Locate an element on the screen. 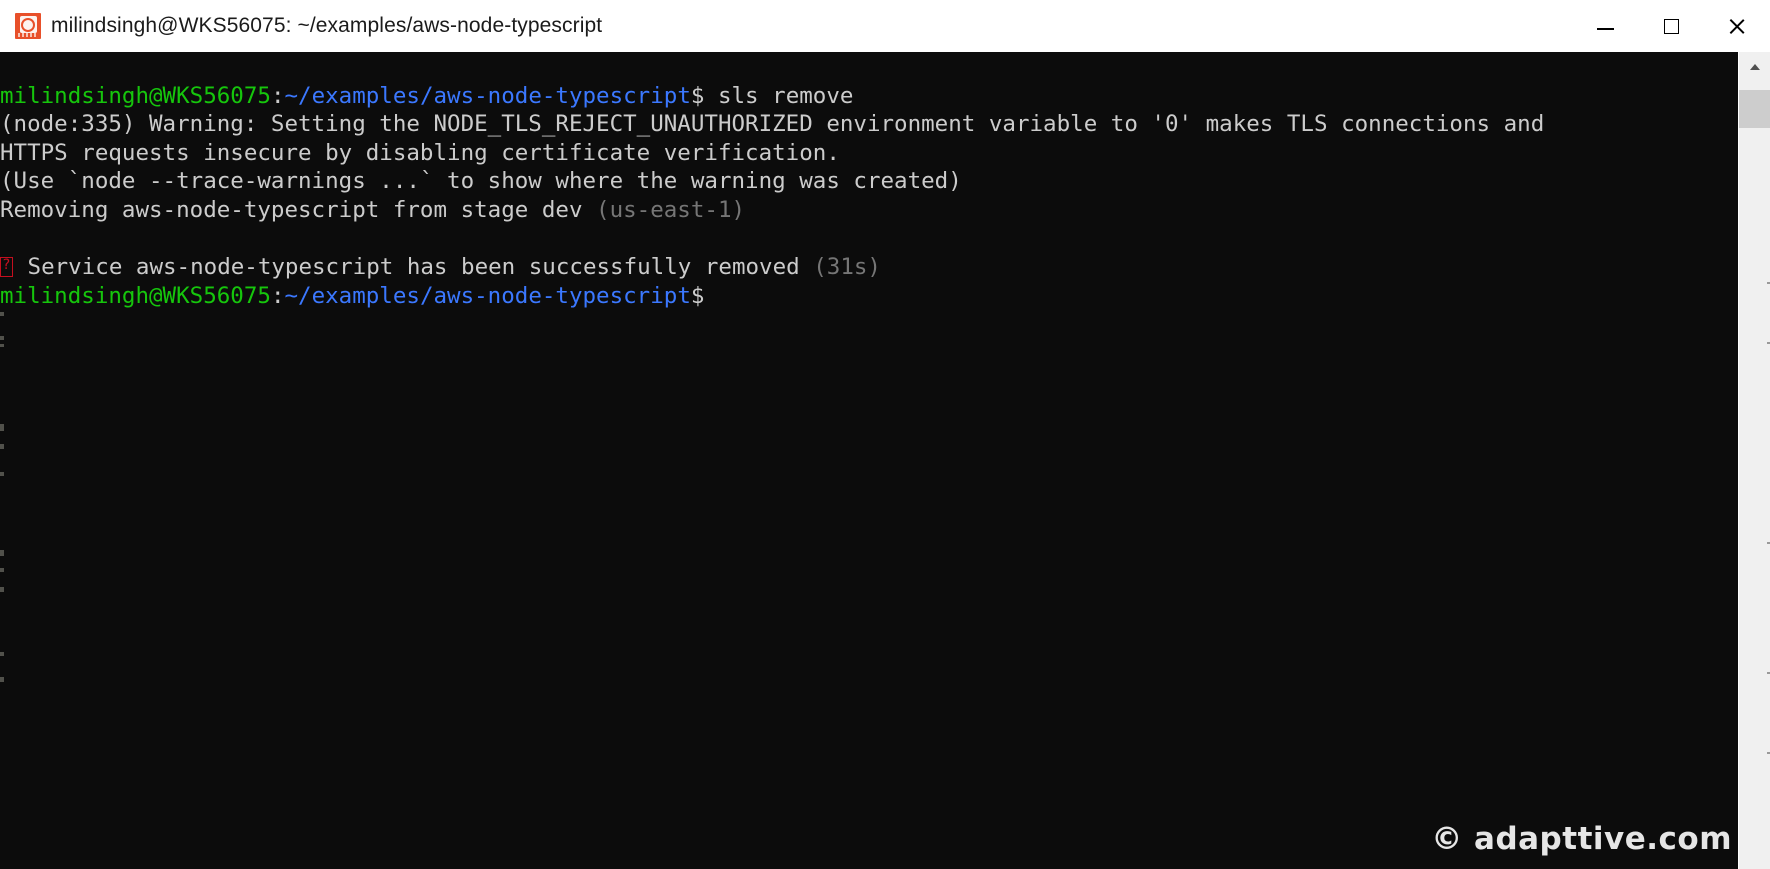 This screenshot has height=869, width=1770. close-button is located at coordinates (1737, 26).